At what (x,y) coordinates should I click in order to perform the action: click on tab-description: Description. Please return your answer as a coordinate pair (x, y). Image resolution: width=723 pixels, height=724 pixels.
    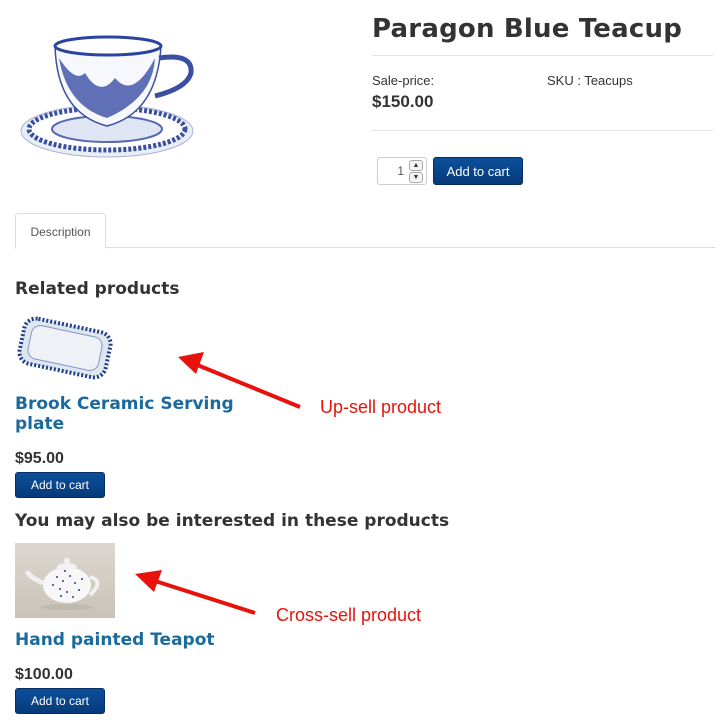
    Looking at the image, I should click on (60, 231).